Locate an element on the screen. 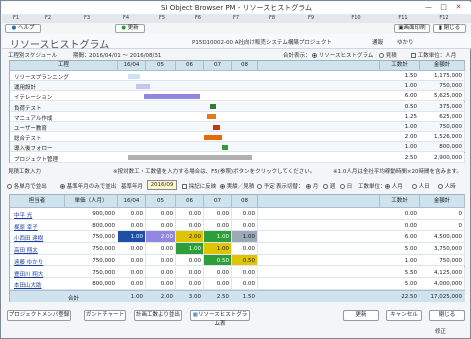 The width and height of the screenshot is (471, 339). histogram-table-button: ▦リソースヒストグラム表 is located at coordinates (220, 318).